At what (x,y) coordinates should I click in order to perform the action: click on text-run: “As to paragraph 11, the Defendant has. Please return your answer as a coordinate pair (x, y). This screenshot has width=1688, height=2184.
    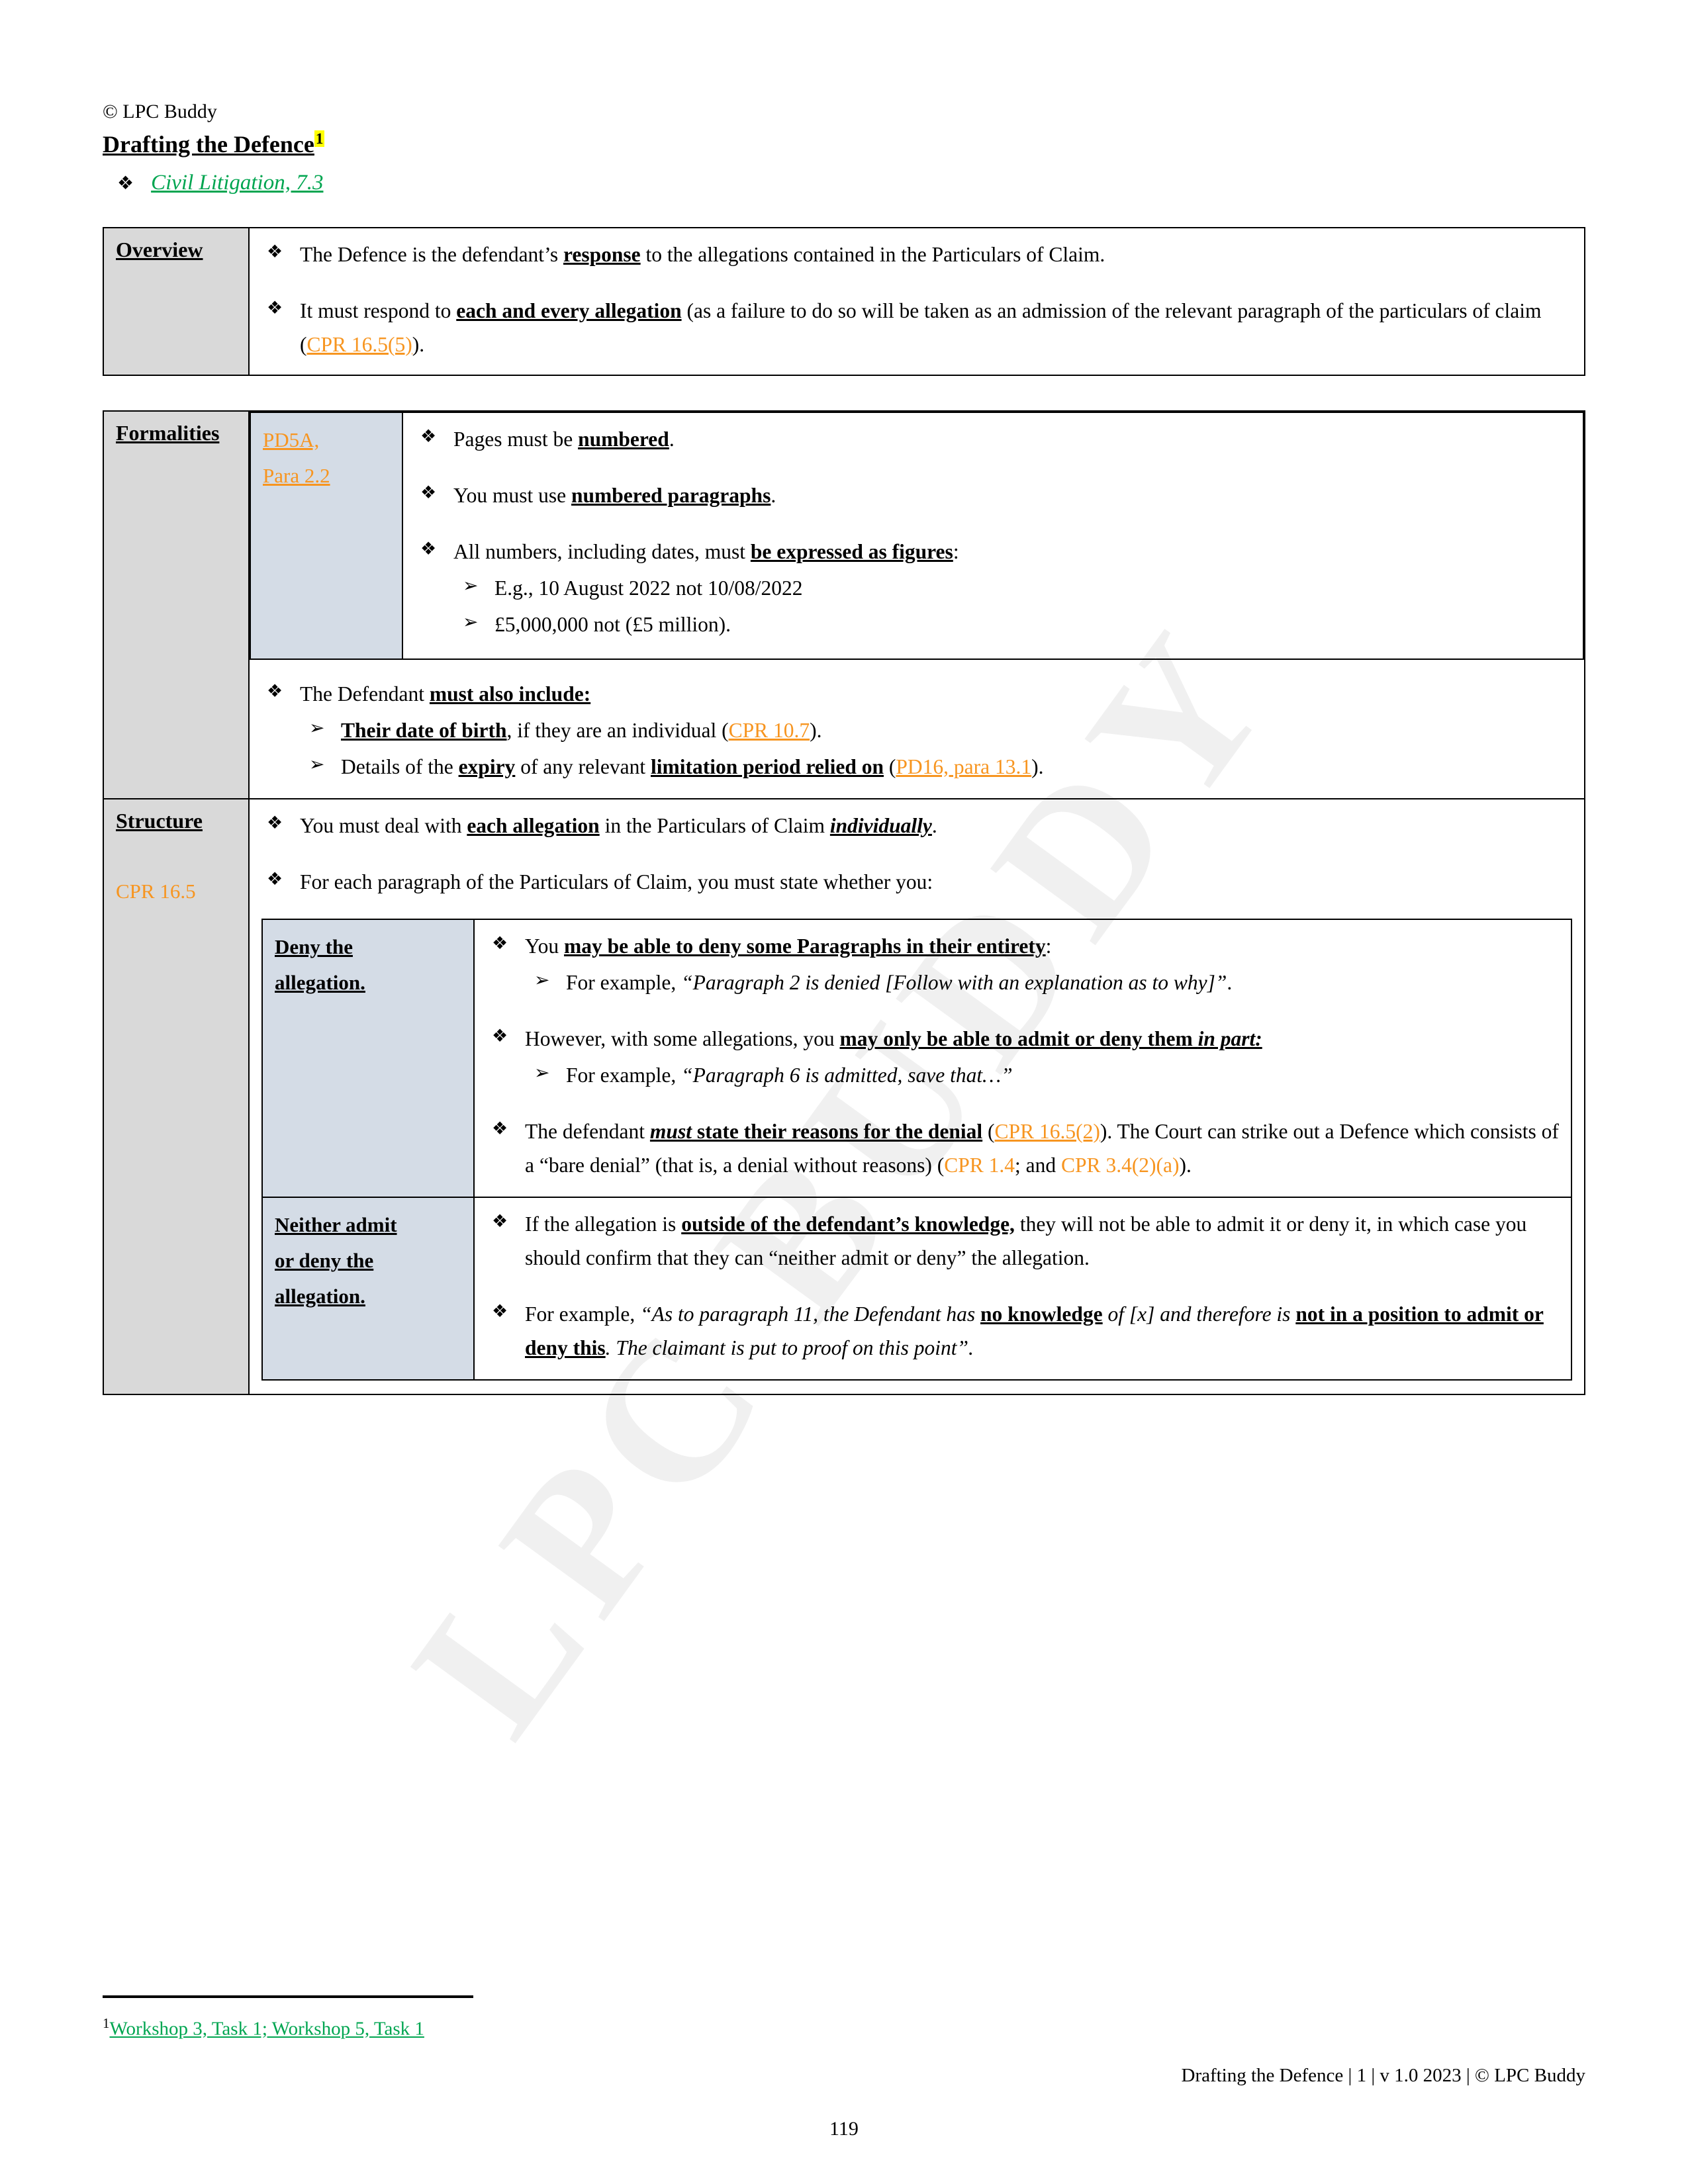
    Looking at the image, I should click on (810, 1314).